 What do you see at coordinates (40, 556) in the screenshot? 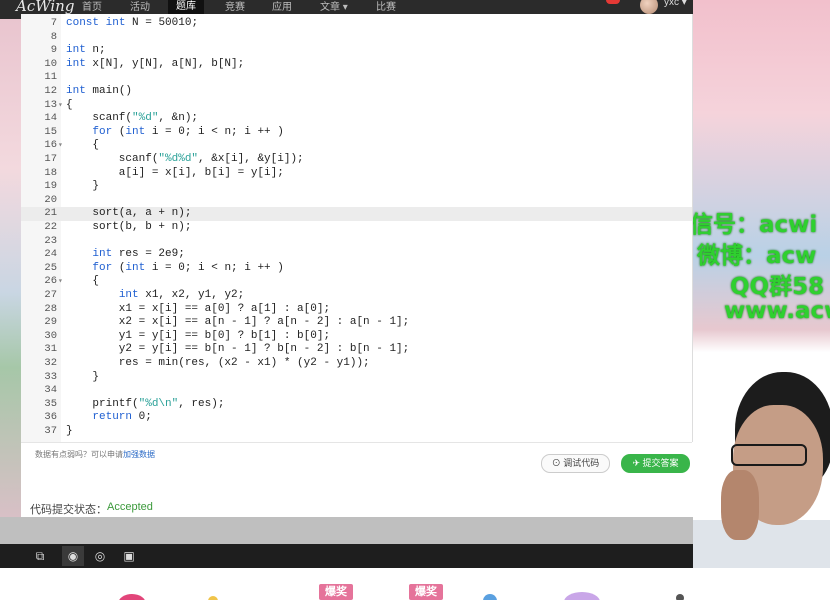
I see `task-view-icon: ⧉` at bounding box center [40, 556].